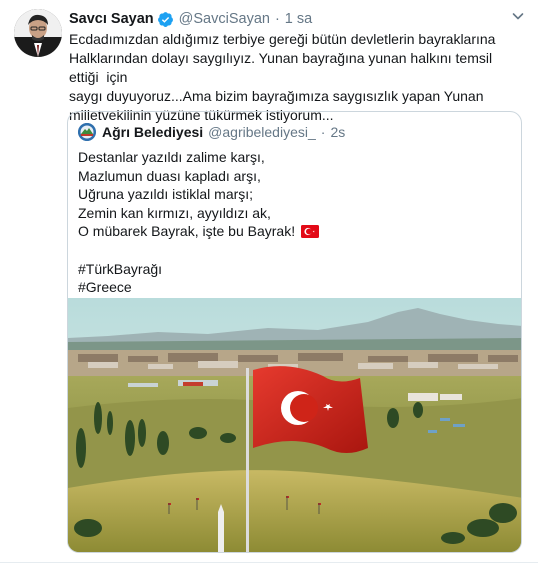  I want to click on quoted-author-name: Ağrı Belediyesi, so click(152, 132).